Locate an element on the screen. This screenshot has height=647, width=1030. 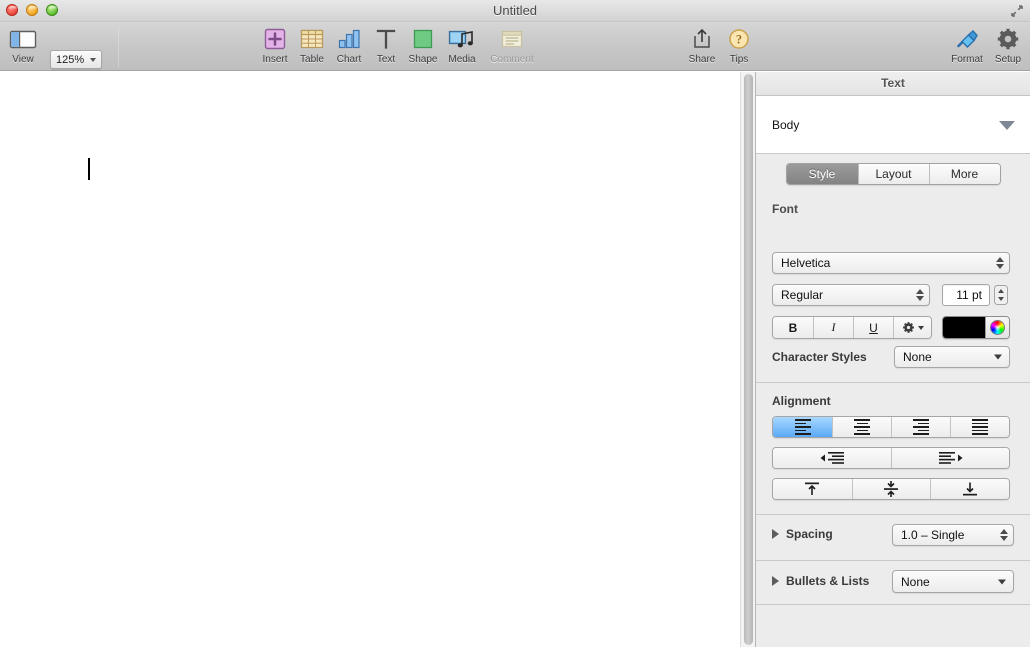
align-left-icon is located at coordinates (802, 427).